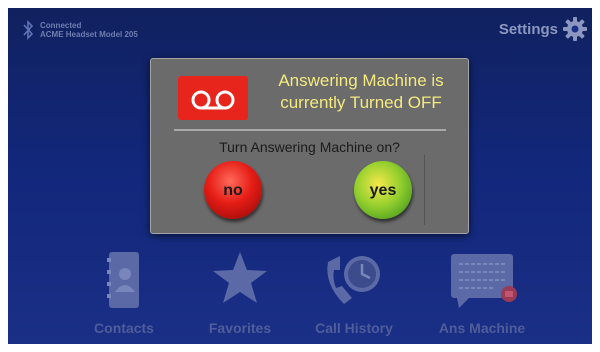 The image size is (600, 352). I want to click on bluetooth-icon, so click(28, 30).